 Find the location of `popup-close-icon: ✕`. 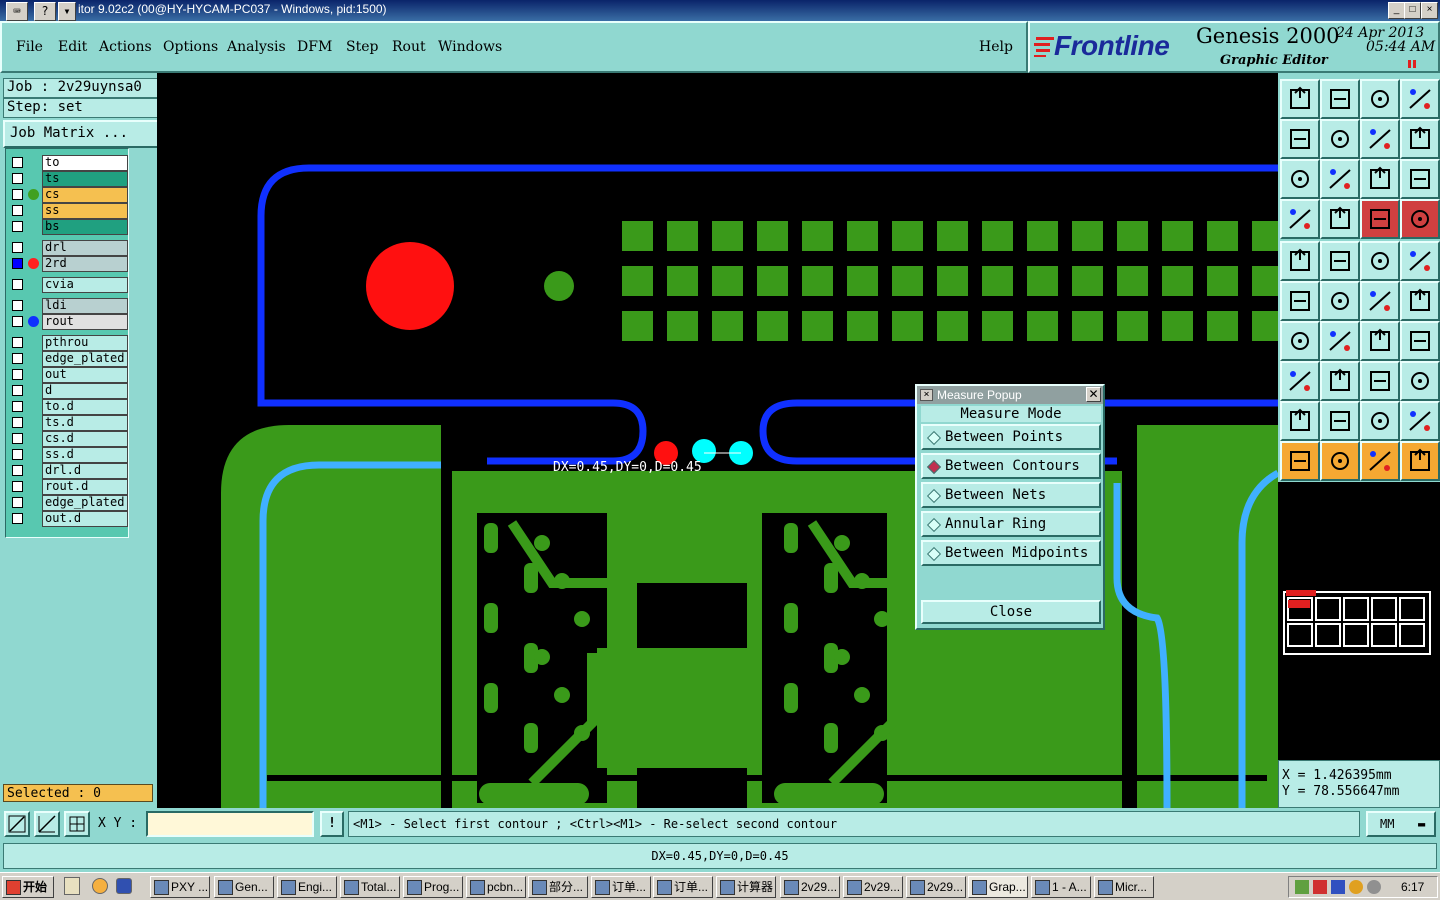

popup-close-icon: ✕ is located at coordinates (1093, 394).